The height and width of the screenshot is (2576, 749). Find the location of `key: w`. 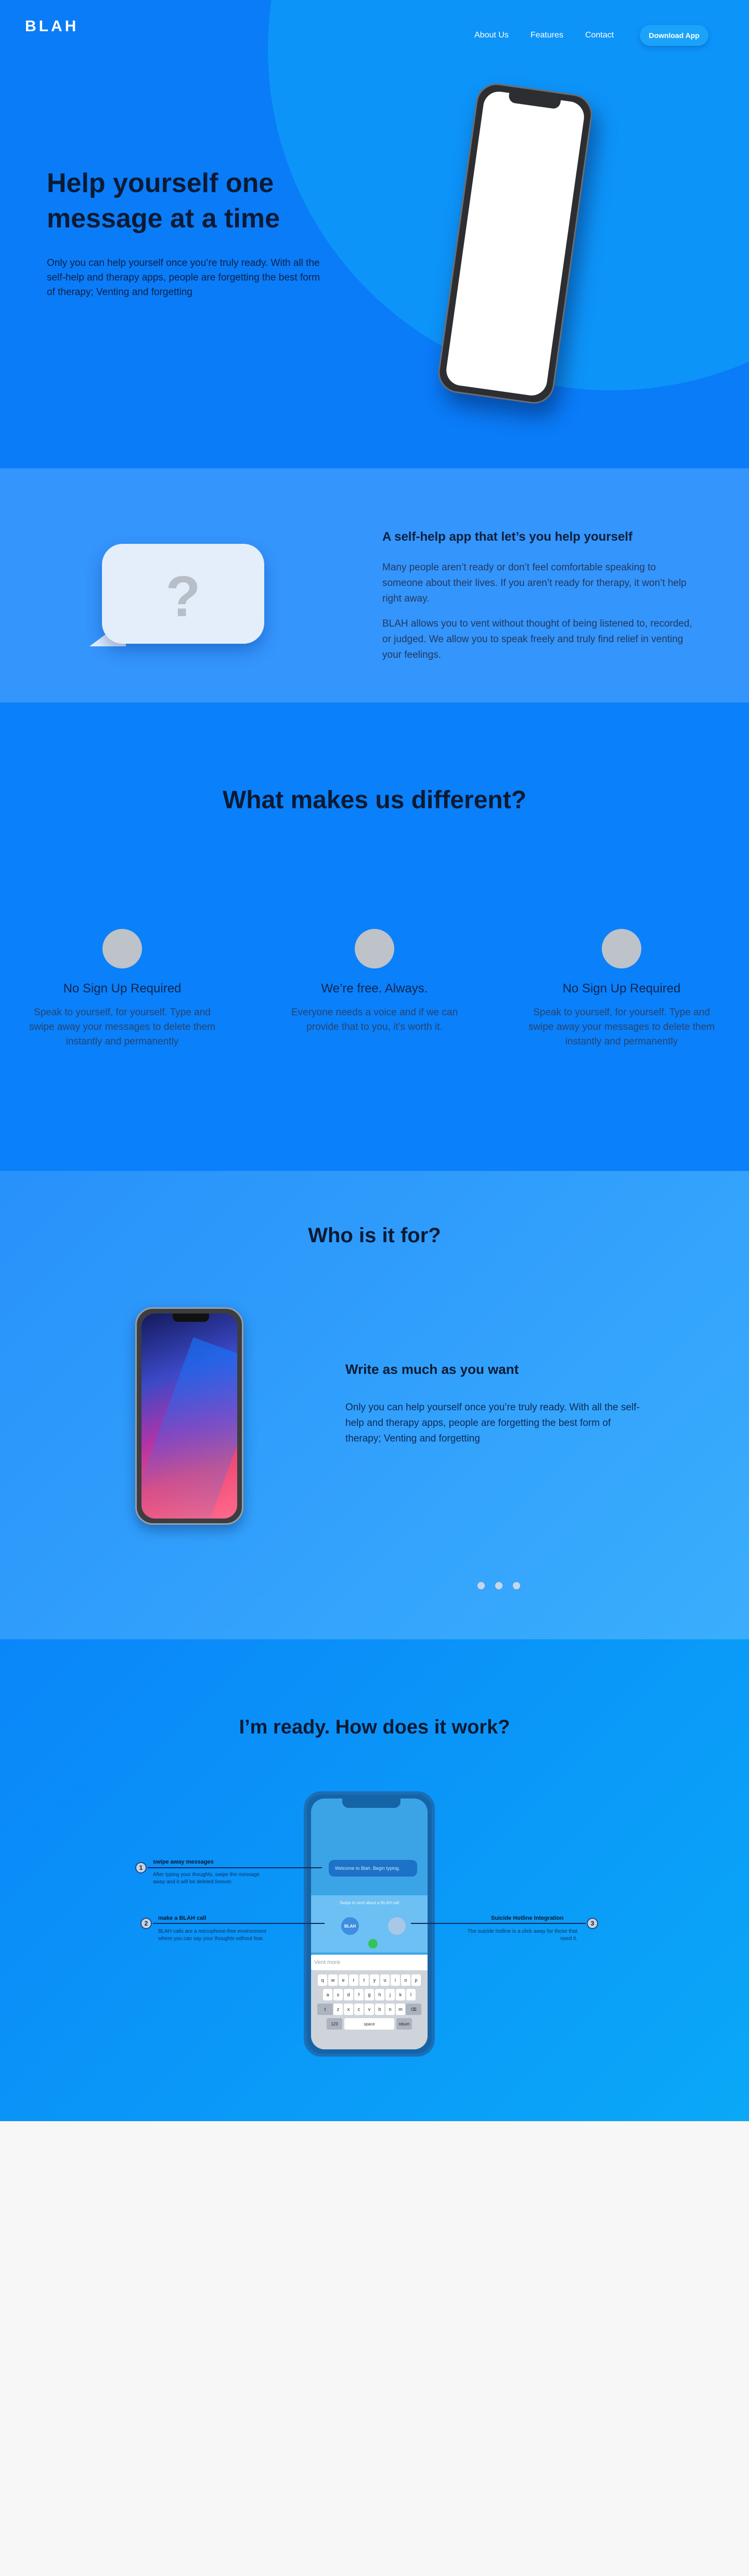

key: w is located at coordinates (333, 1980).